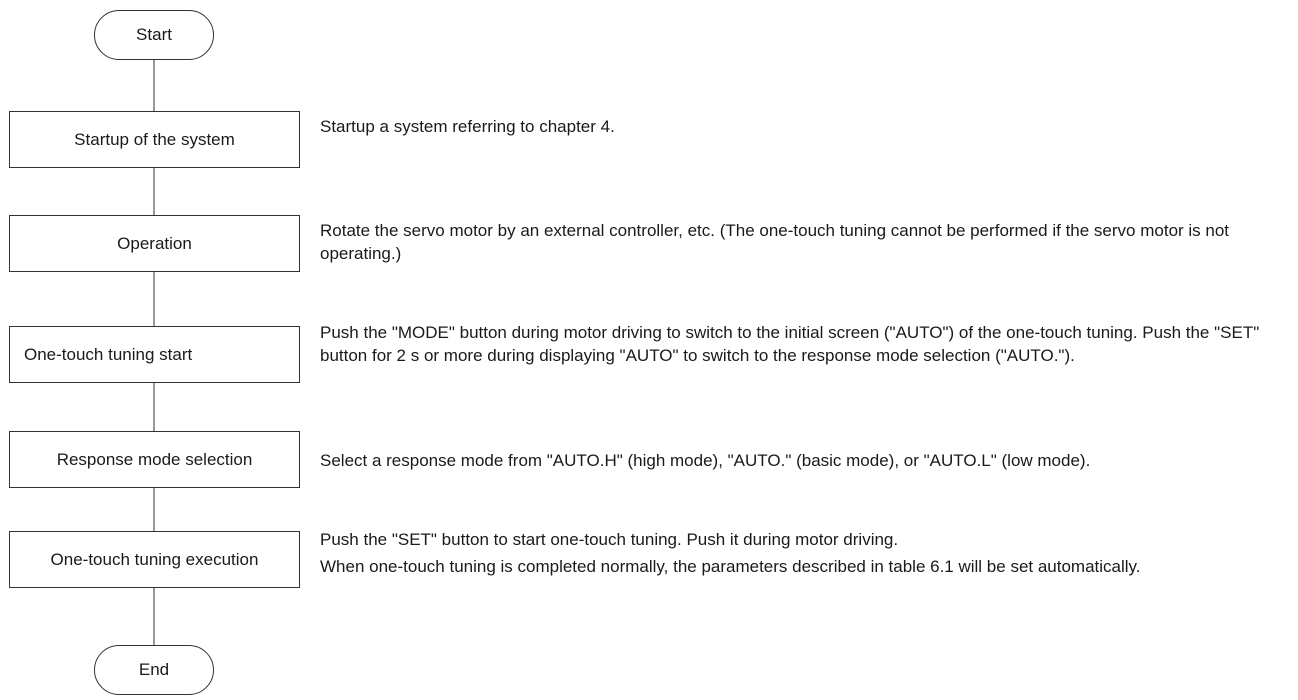  I want to click on step-startup-of-the-system: Startup of the system, so click(154, 139).